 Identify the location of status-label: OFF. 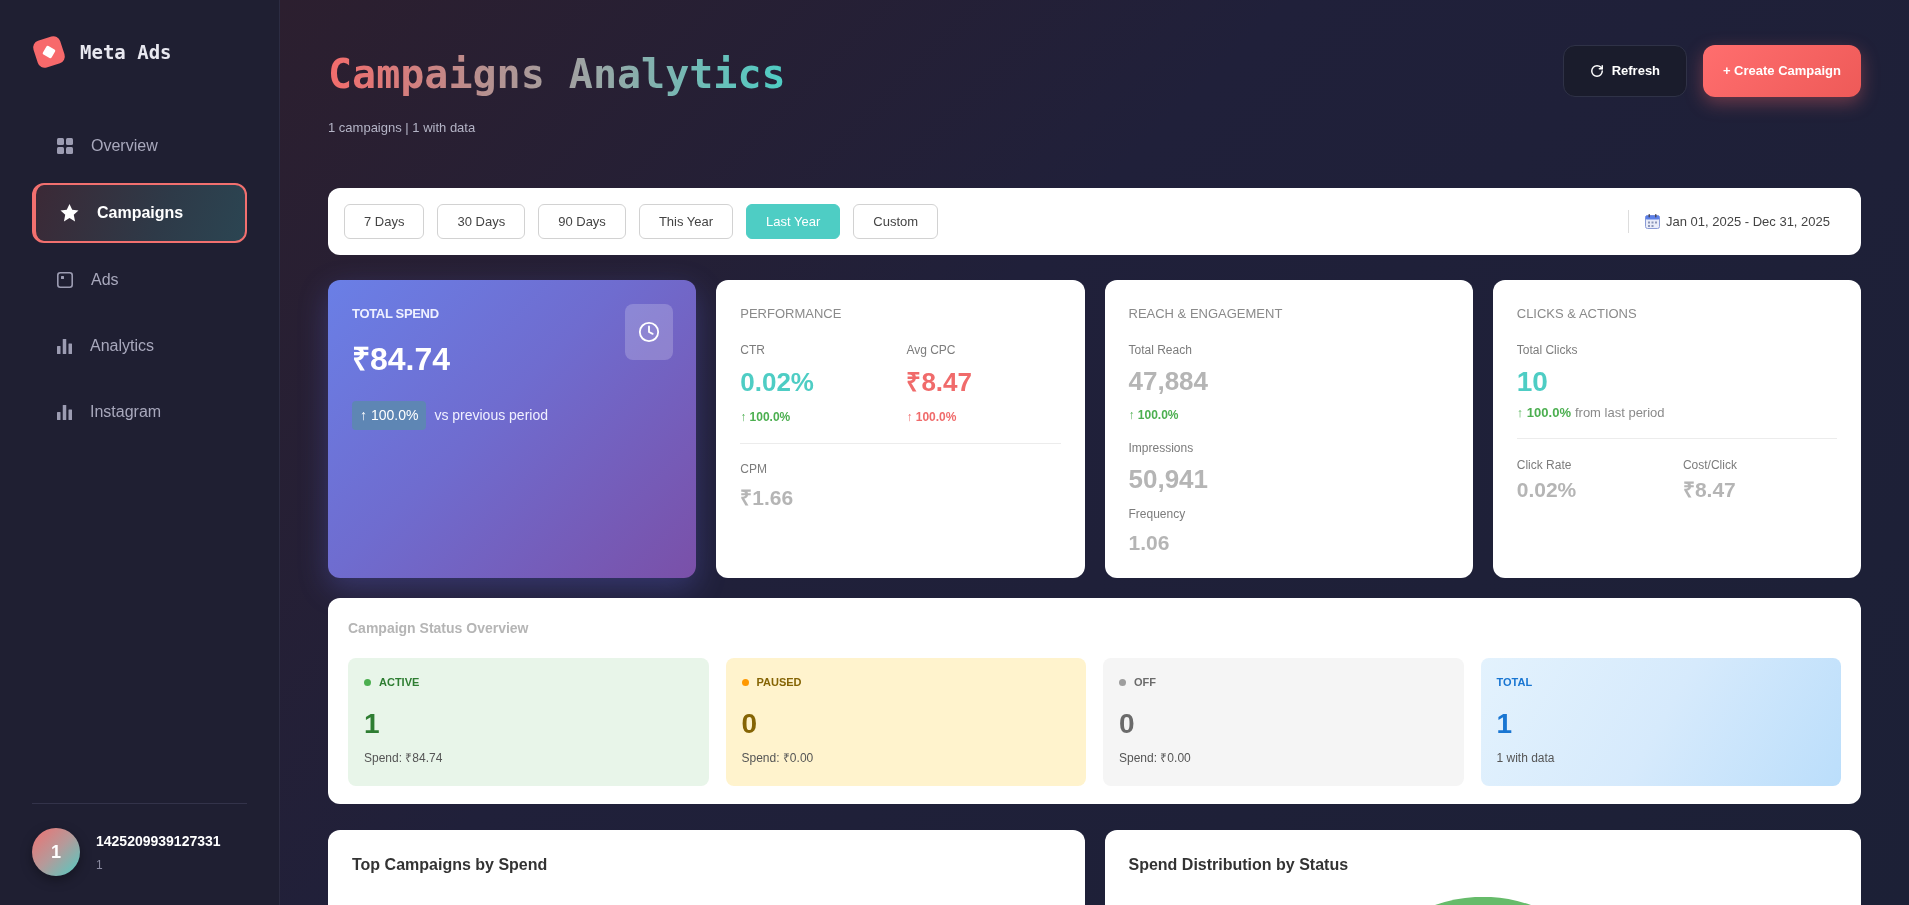
(1145, 682).